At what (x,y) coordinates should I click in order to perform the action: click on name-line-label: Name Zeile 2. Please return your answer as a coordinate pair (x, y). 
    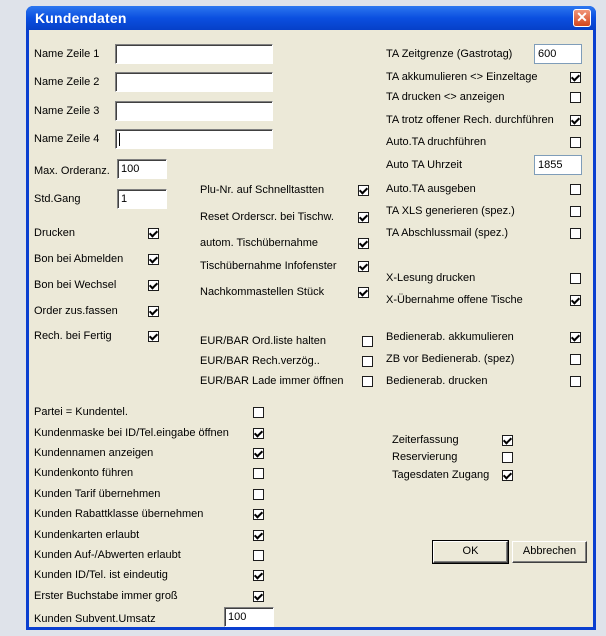
    Looking at the image, I should click on (67, 82).